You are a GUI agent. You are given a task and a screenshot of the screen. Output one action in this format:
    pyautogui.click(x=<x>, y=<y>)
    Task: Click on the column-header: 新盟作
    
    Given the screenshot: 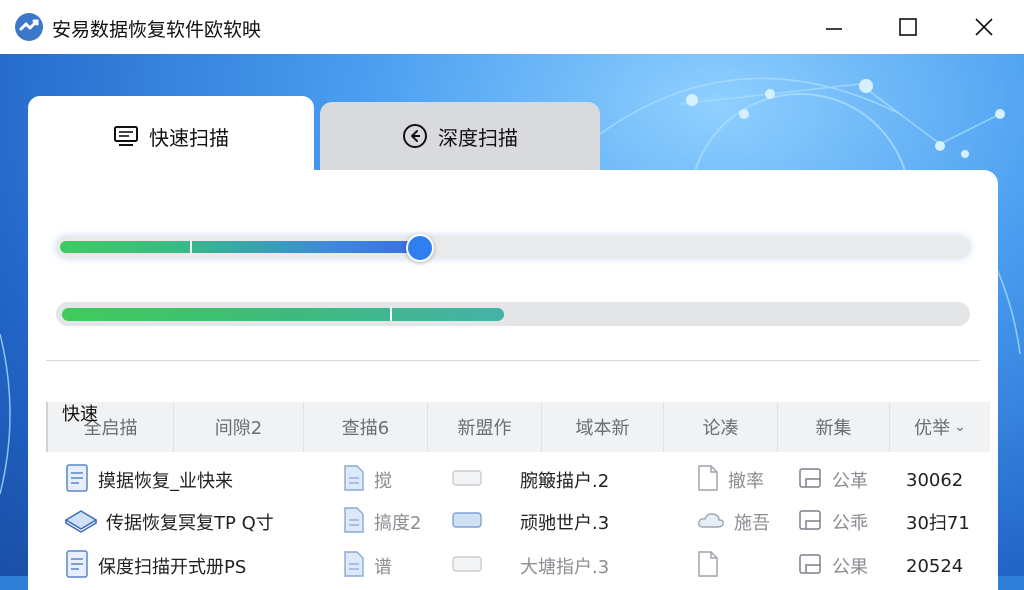 What is the action you would take?
    pyautogui.click(x=485, y=427)
    